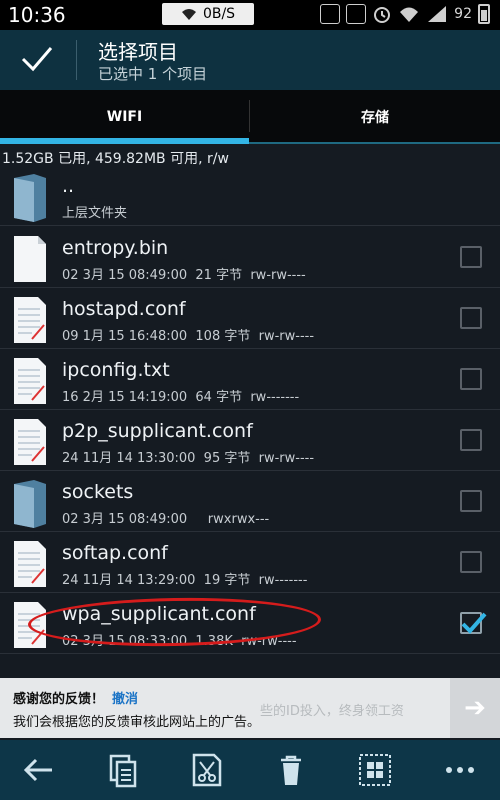 The image size is (500, 800). I want to click on clock: 10:36, so click(37, 15).